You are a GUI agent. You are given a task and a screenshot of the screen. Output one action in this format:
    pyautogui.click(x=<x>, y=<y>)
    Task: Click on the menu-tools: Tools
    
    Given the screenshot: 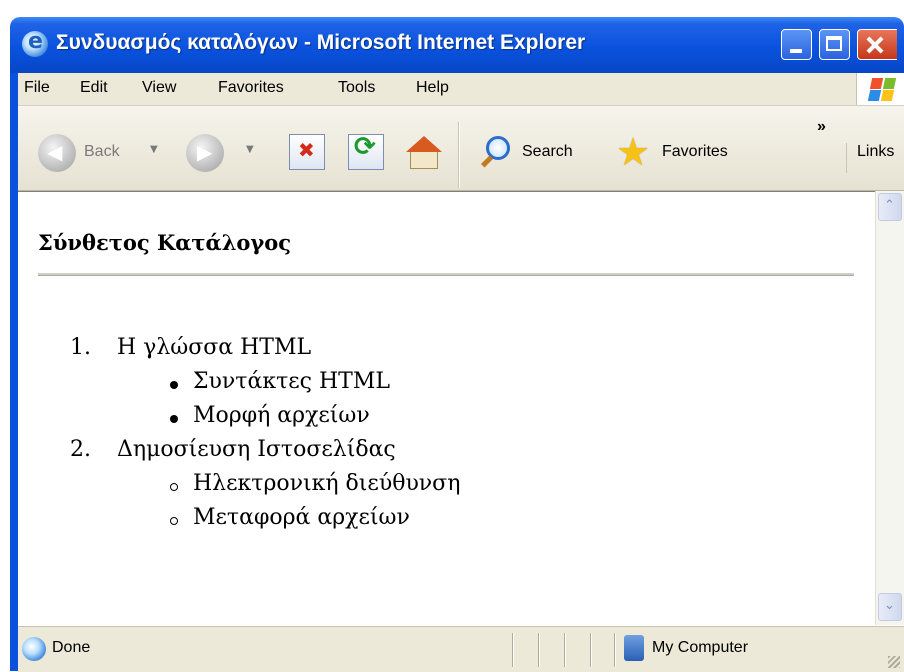 What is the action you would take?
    pyautogui.click(x=356, y=88)
    